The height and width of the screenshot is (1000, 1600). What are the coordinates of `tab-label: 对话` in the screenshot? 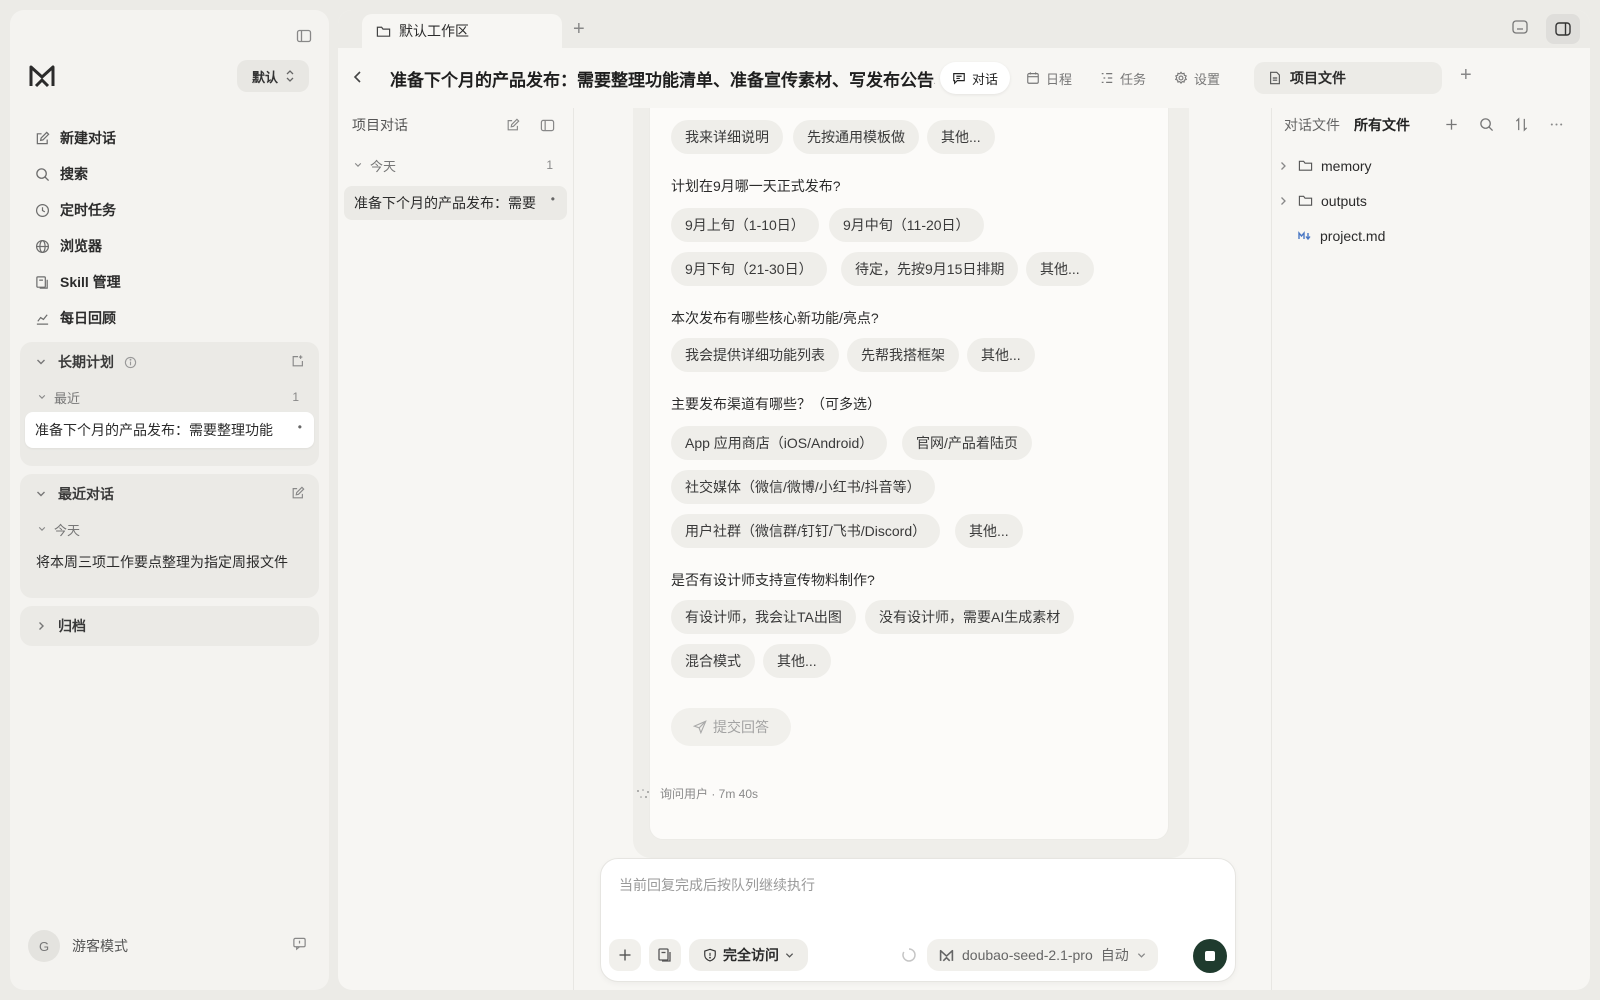 It's located at (985, 79).